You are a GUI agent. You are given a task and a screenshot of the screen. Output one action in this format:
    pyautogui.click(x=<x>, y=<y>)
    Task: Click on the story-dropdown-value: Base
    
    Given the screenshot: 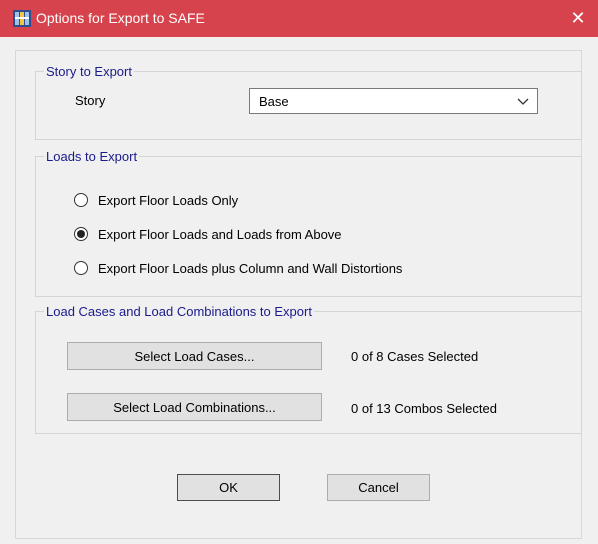 What is the action you would take?
    pyautogui.click(x=274, y=101)
    